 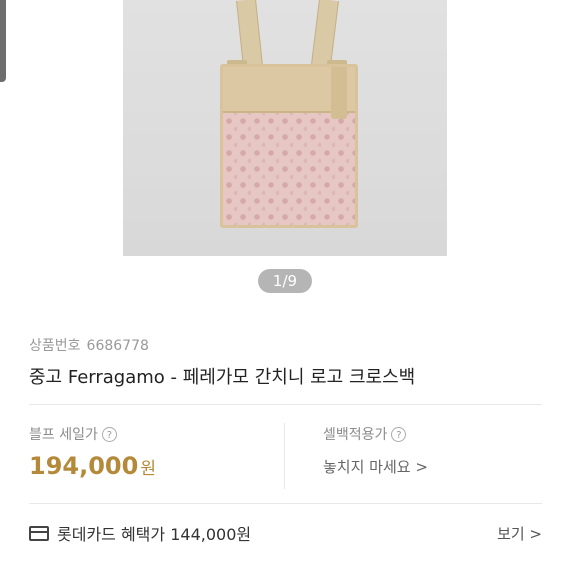 I want to click on view-button: 보기 >, so click(x=519, y=533).